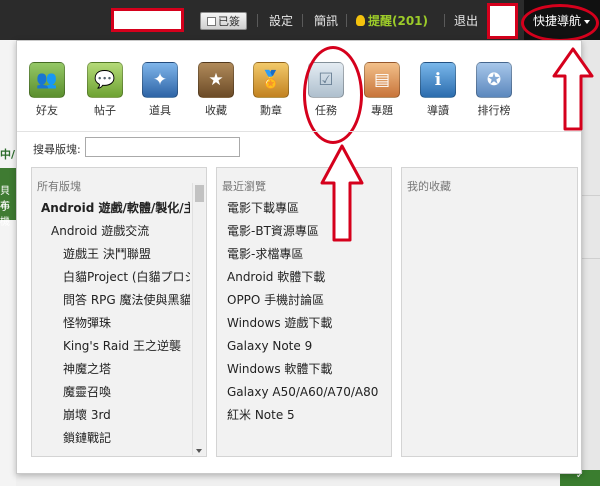 The image size is (600, 486). I want to click on messages-link: 簡訊, so click(326, 20).